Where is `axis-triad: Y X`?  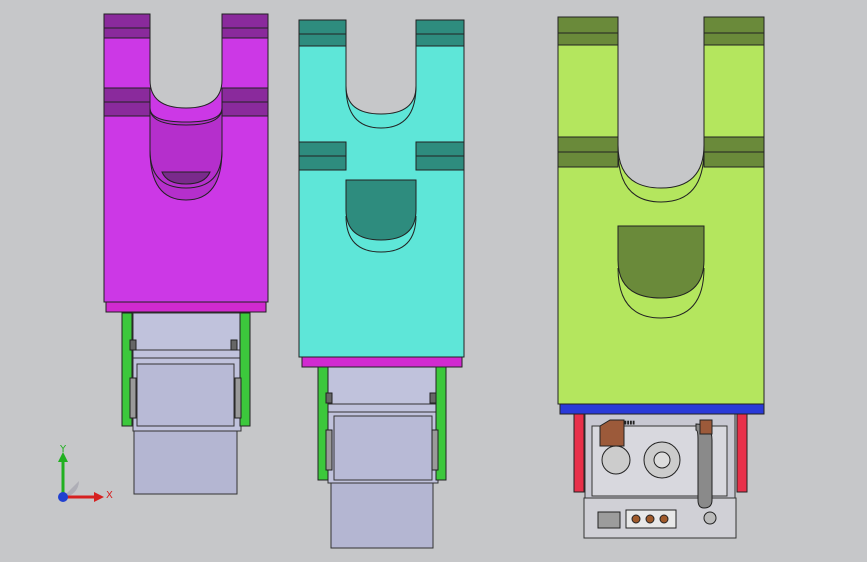
axis-triad: Y X is located at coordinates (85, 473).